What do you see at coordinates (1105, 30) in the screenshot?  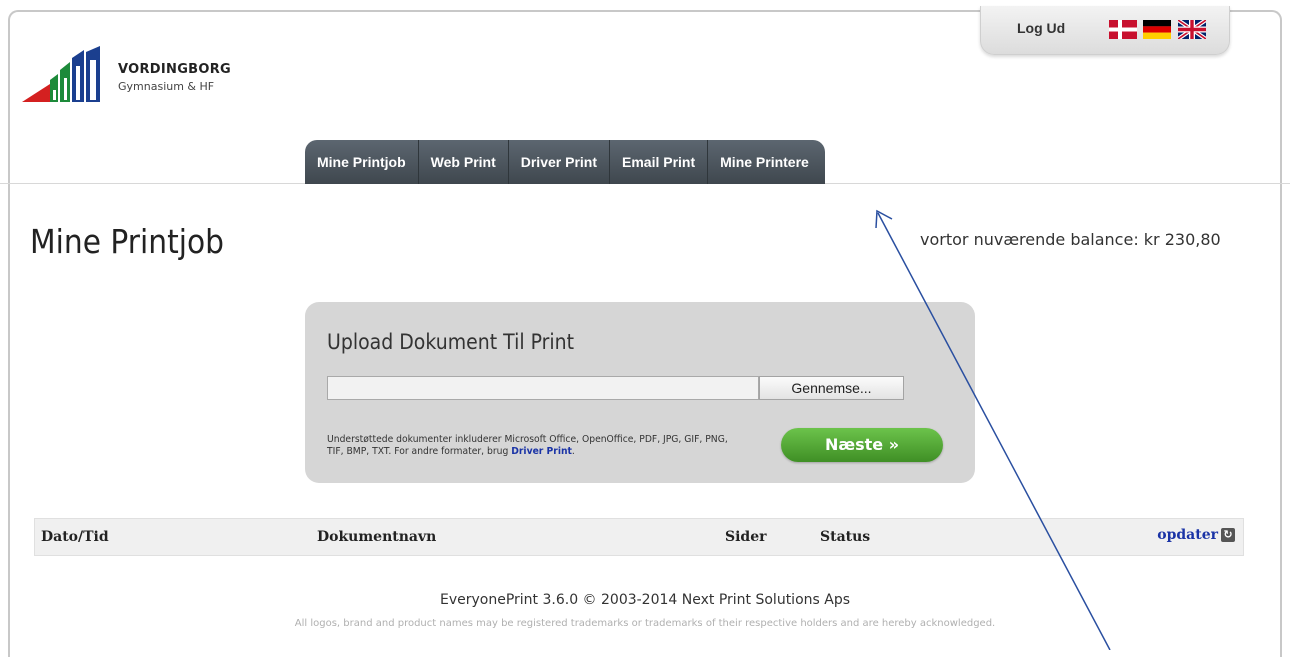 I see `user-panel: Log Ud` at bounding box center [1105, 30].